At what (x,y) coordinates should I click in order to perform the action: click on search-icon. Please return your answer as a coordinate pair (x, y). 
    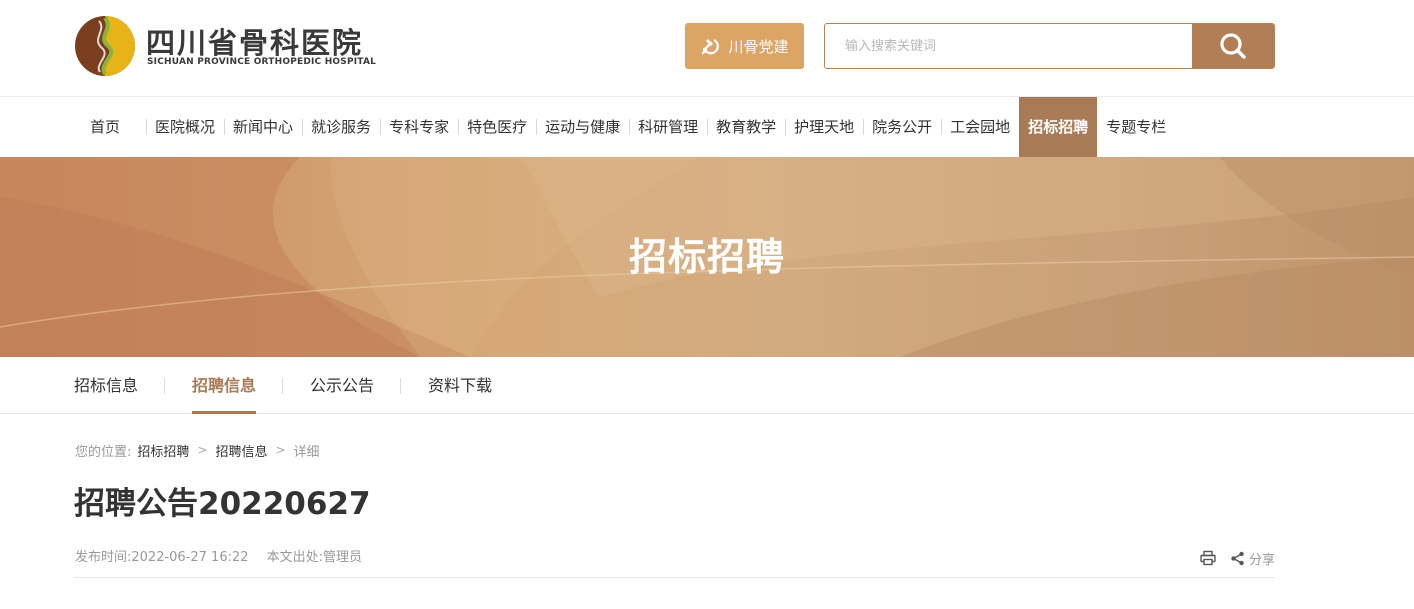
    Looking at the image, I should click on (1233, 46).